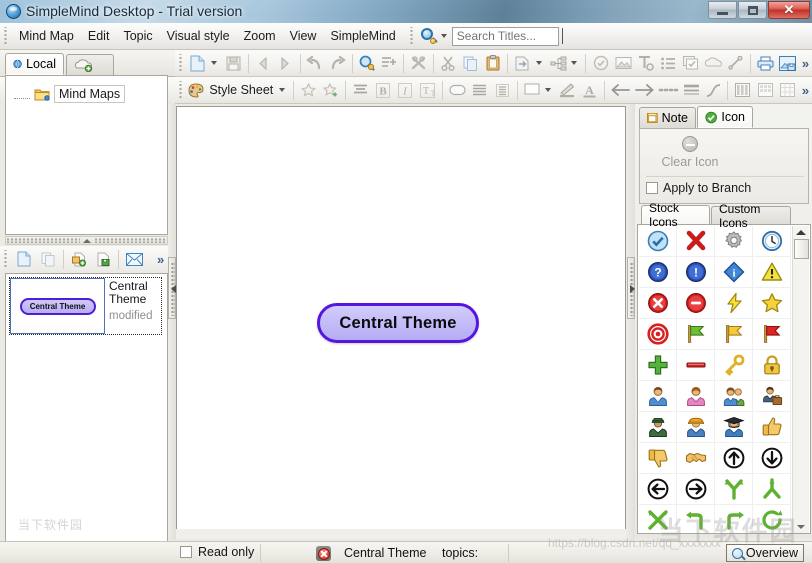  Describe the element at coordinates (401, 534) in the screenshot. I see `canvas-horizontal-scrollbar` at that location.